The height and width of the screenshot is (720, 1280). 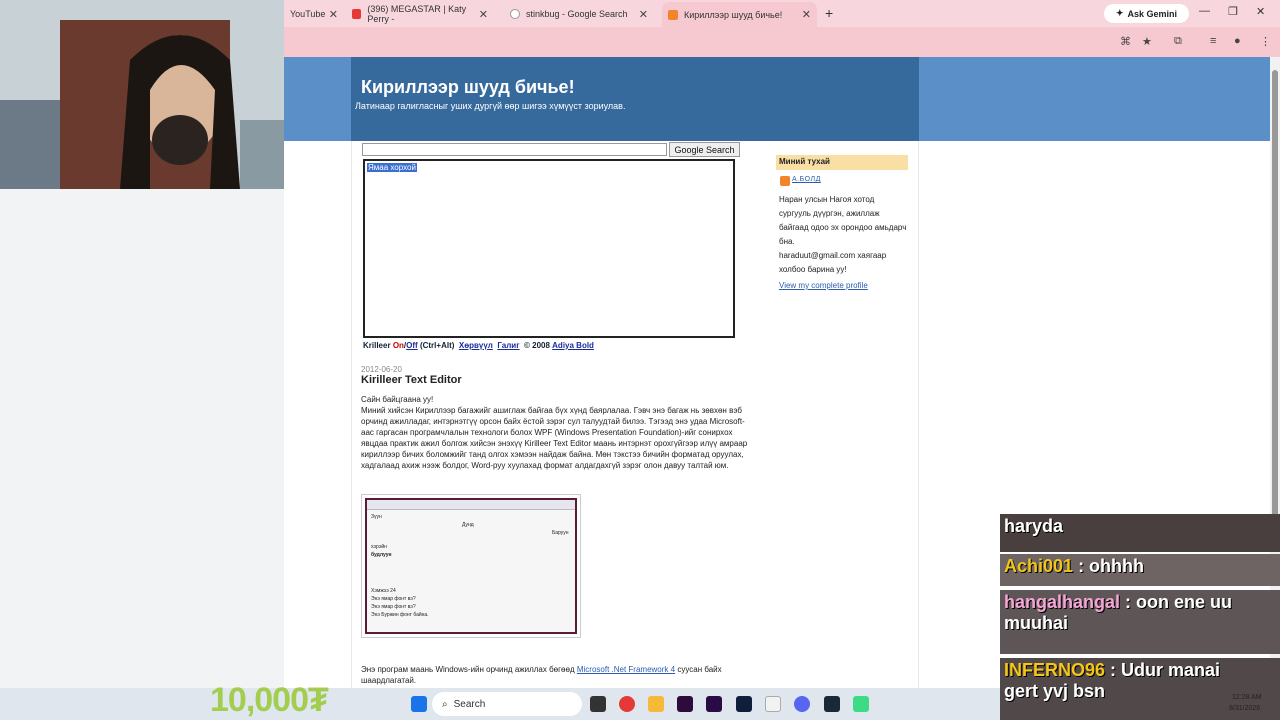 What do you see at coordinates (1152, 13) in the screenshot?
I see `gemini-label: Ask Gemini` at bounding box center [1152, 13].